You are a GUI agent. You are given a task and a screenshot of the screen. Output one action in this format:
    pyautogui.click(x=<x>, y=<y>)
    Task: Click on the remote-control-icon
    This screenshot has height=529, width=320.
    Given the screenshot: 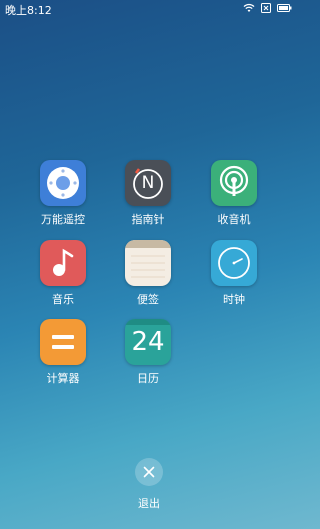 What is the action you would take?
    pyautogui.click(x=63, y=183)
    